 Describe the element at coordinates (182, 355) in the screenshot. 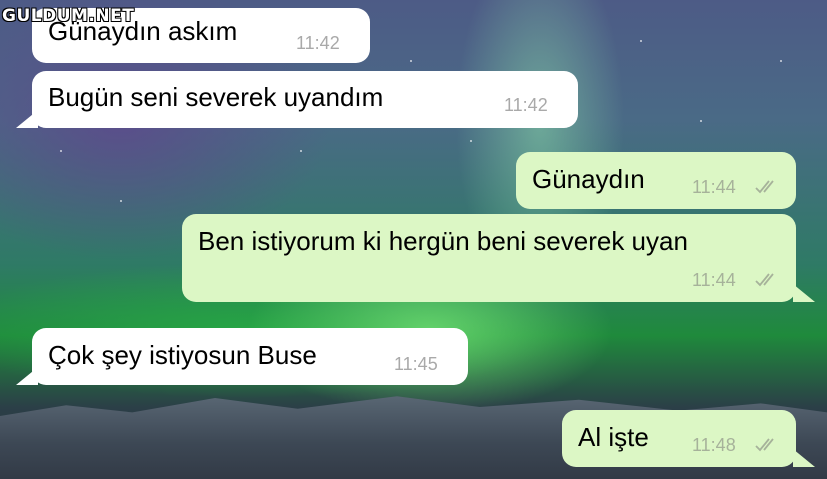

I see `message-text: Çok şey istiyosun Buse` at that location.